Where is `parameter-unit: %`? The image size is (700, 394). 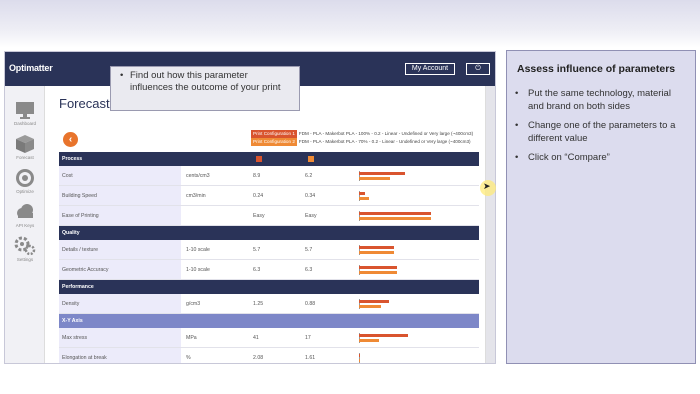
parameter-unit: % is located at coordinates (188, 358).